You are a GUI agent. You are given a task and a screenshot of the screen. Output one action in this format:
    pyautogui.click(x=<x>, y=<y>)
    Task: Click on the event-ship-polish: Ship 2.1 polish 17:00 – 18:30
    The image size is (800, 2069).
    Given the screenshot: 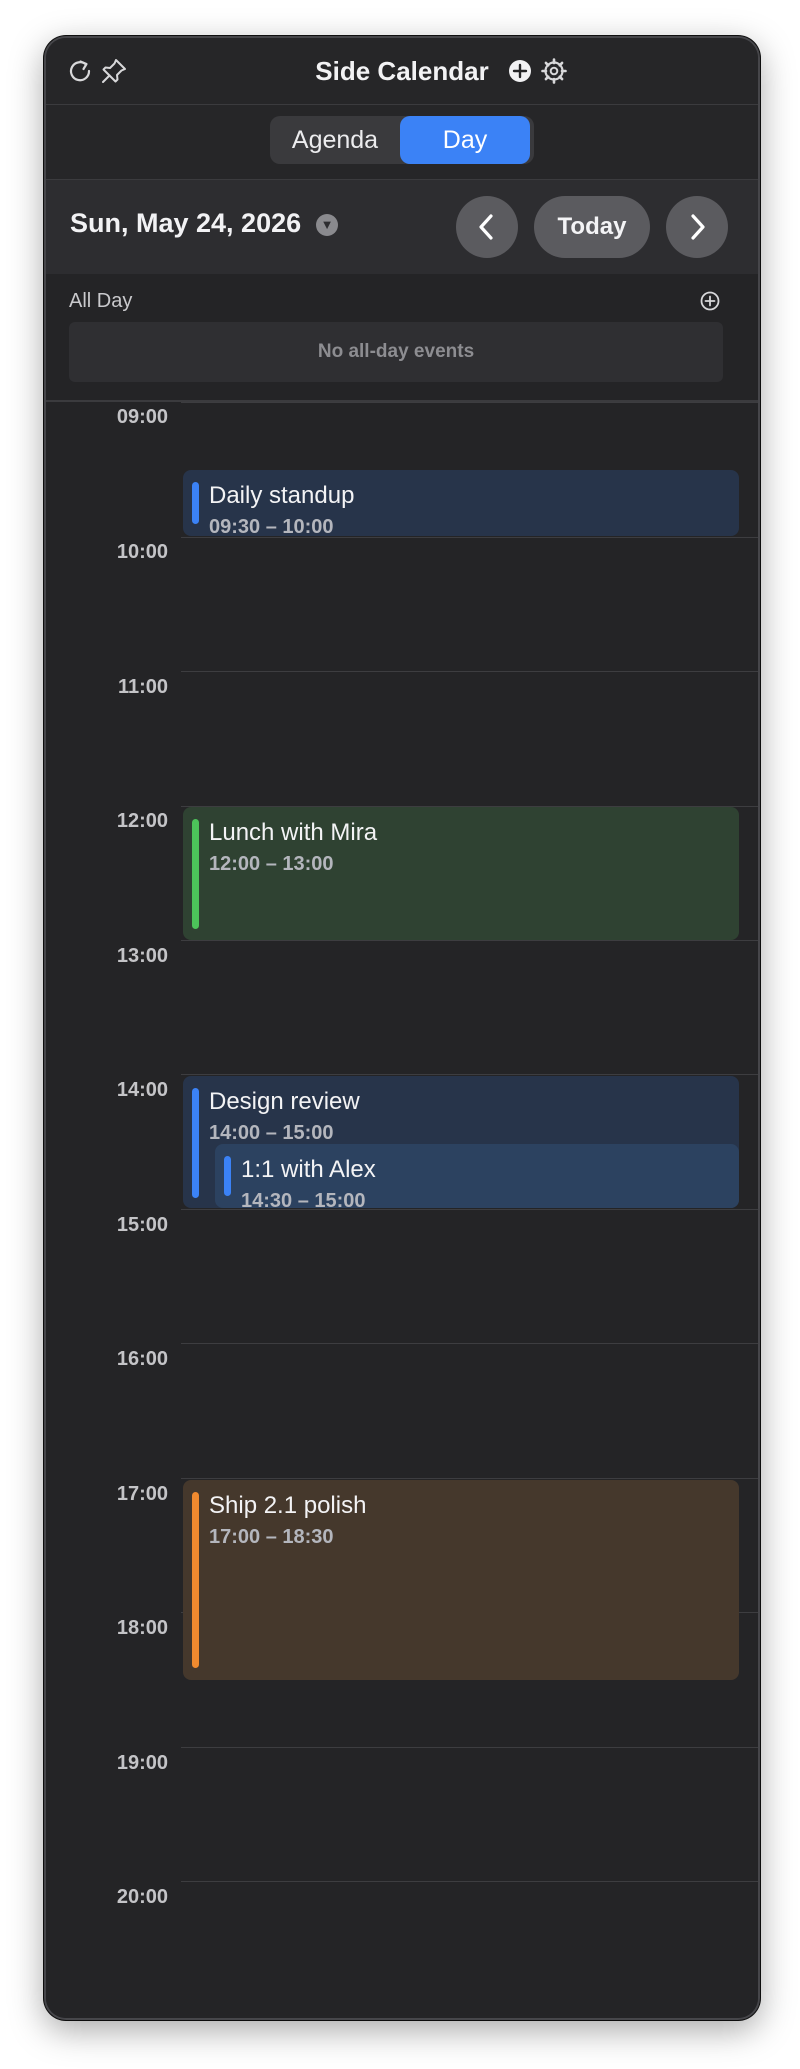 What is the action you would take?
    pyautogui.click(x=461, y=1580)
    